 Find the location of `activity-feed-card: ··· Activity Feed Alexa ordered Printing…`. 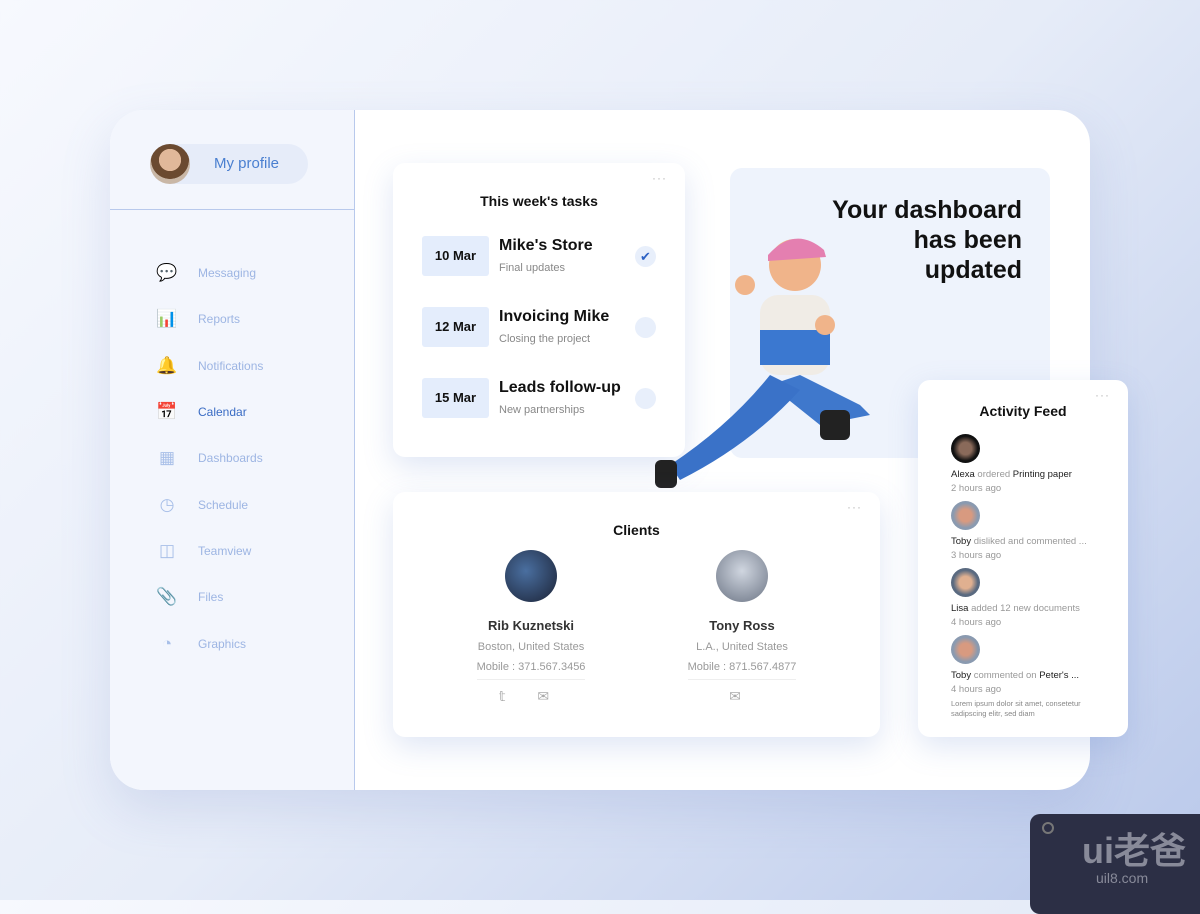

activity-feed-card: ··· Activity Feed Alexa ordered Printing… is located at coordinates (1023, 558).